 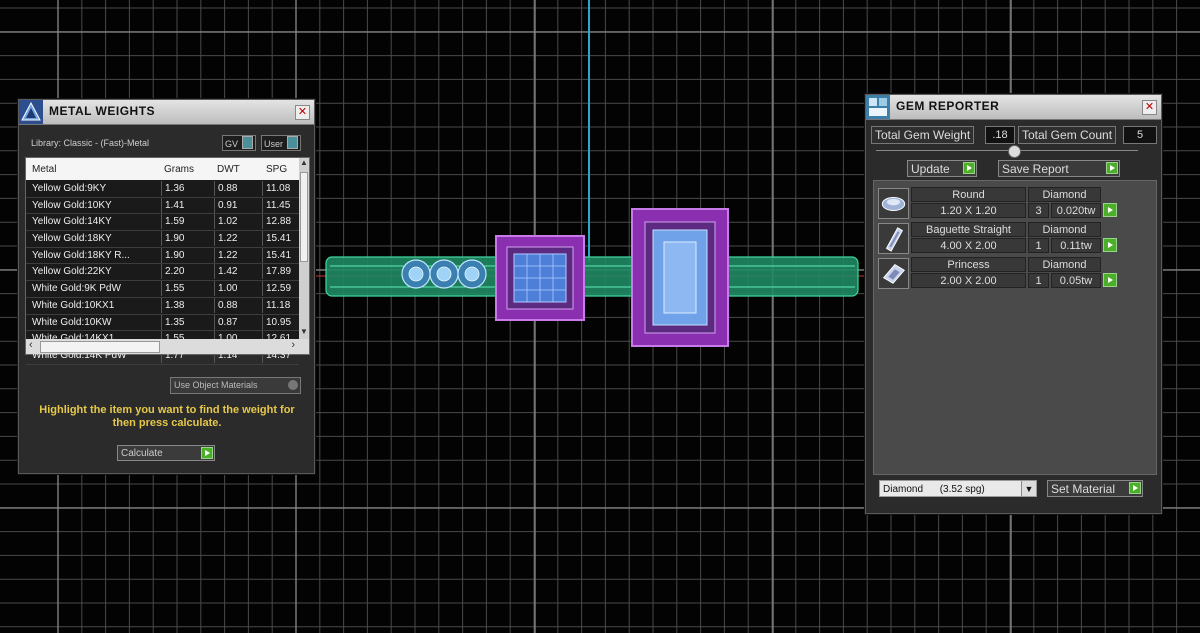 What do you see at coordinates (232, 144) in the screenshot?
I see `gv-label: GV` at bounding box center [232, 144].